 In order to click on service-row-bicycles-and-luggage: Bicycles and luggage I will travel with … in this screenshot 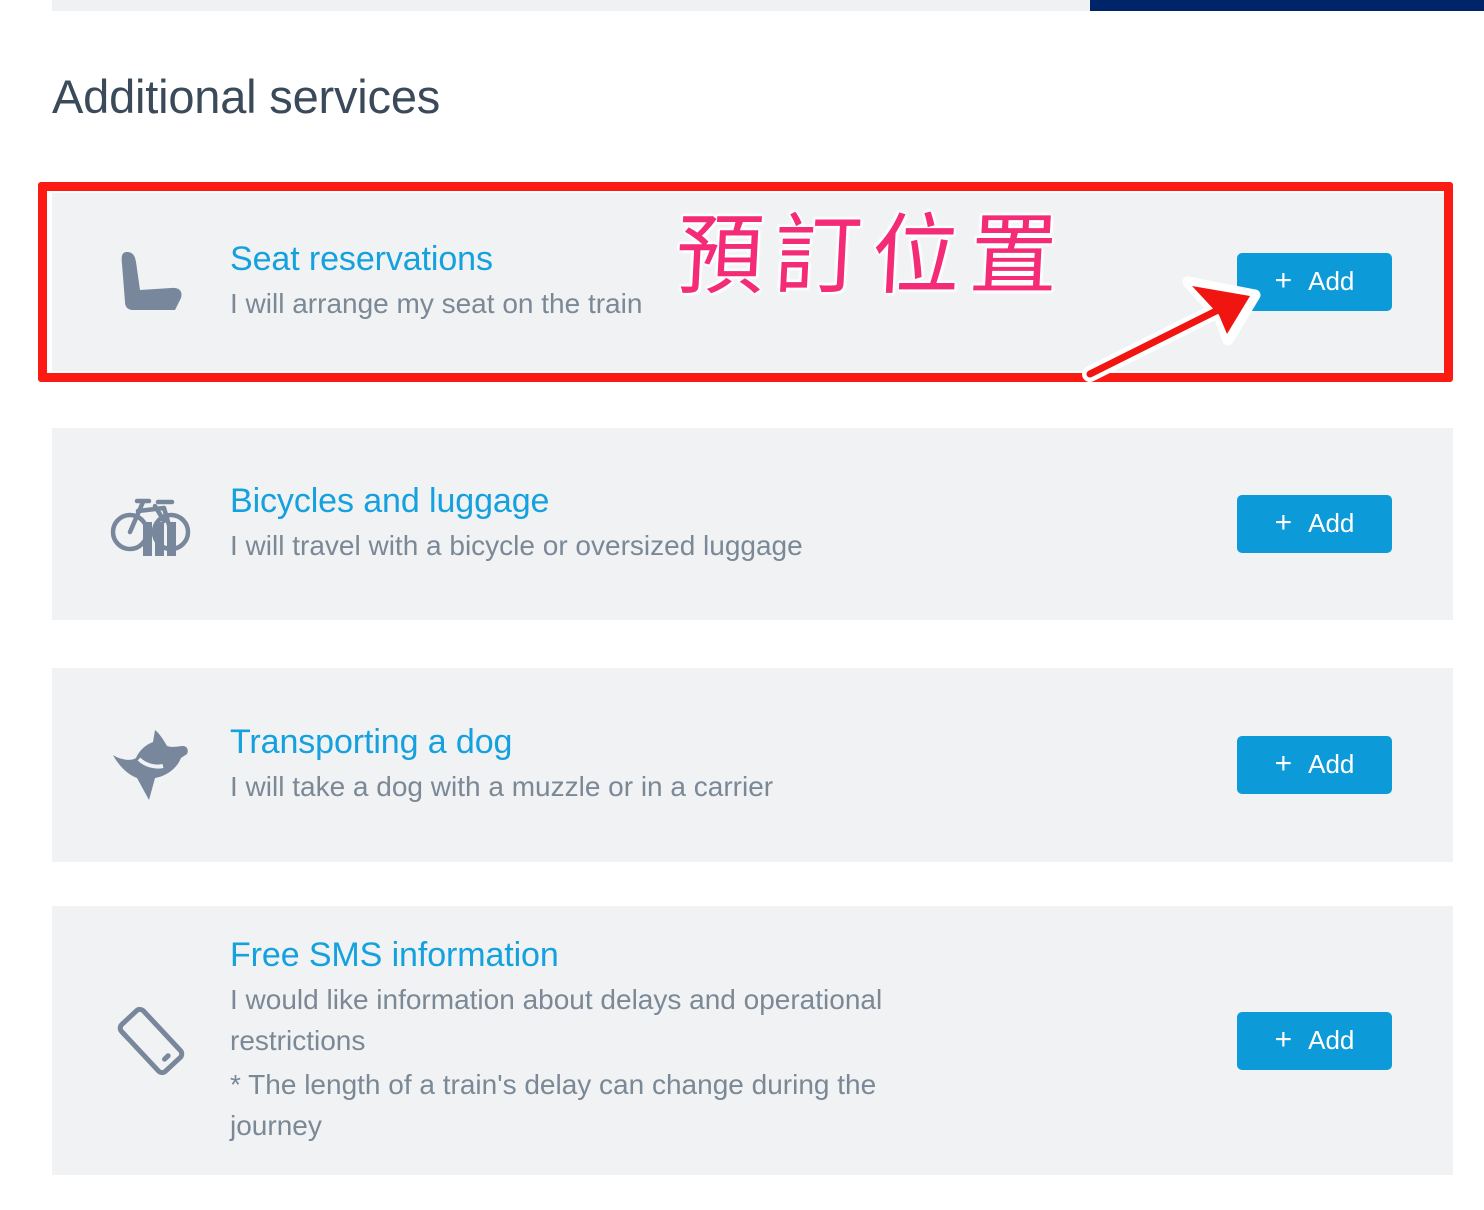, I will do `click(752, 524)`.